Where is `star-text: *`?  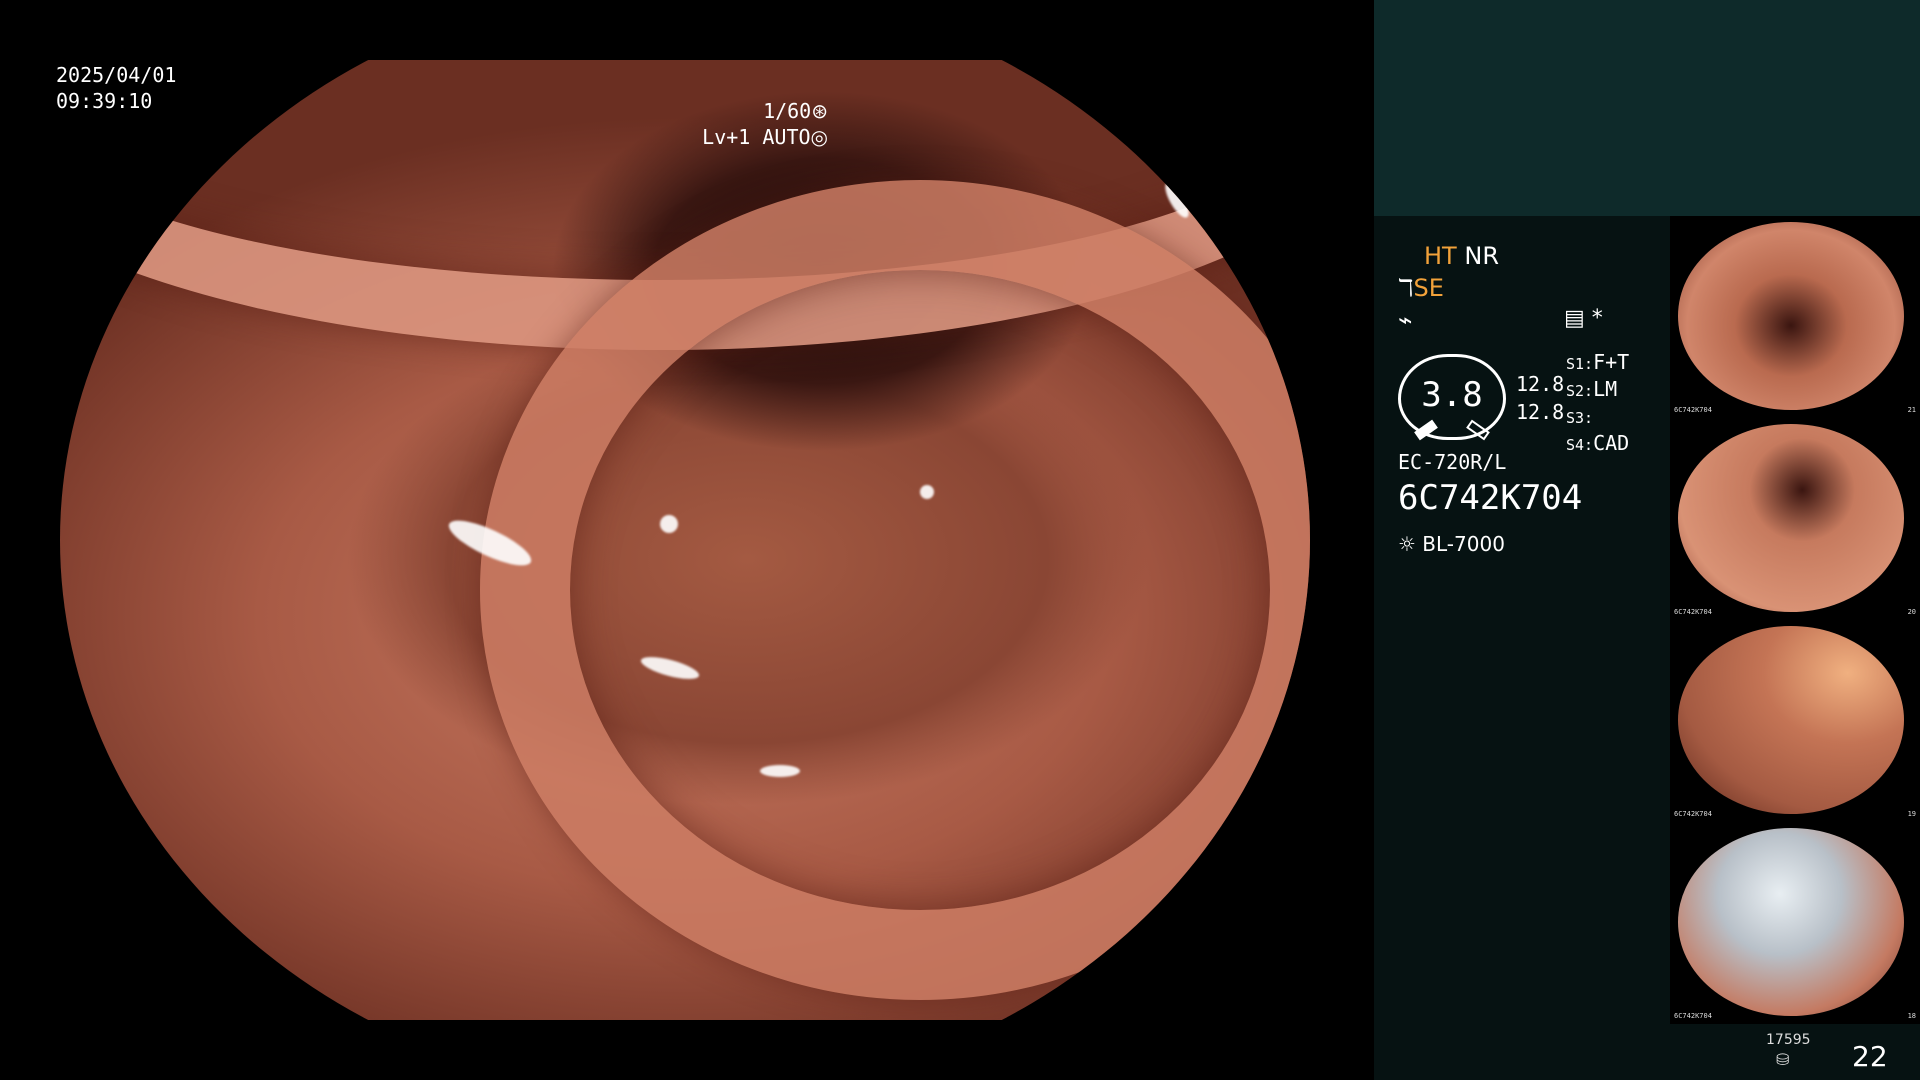 star-text: * is located at coordinates (1597, 318).